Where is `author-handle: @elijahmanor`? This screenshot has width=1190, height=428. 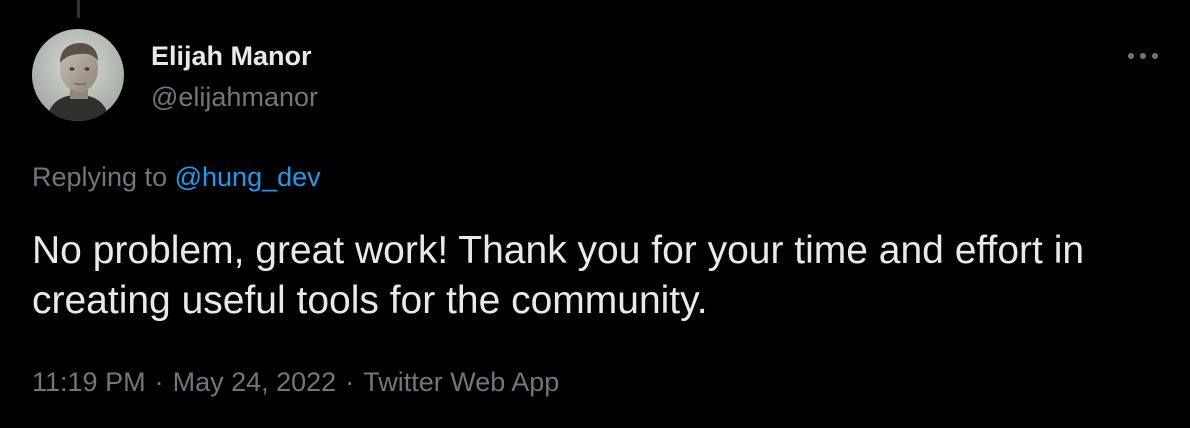 author-handle: @elijahmanor is located at coordinates (234, 97).